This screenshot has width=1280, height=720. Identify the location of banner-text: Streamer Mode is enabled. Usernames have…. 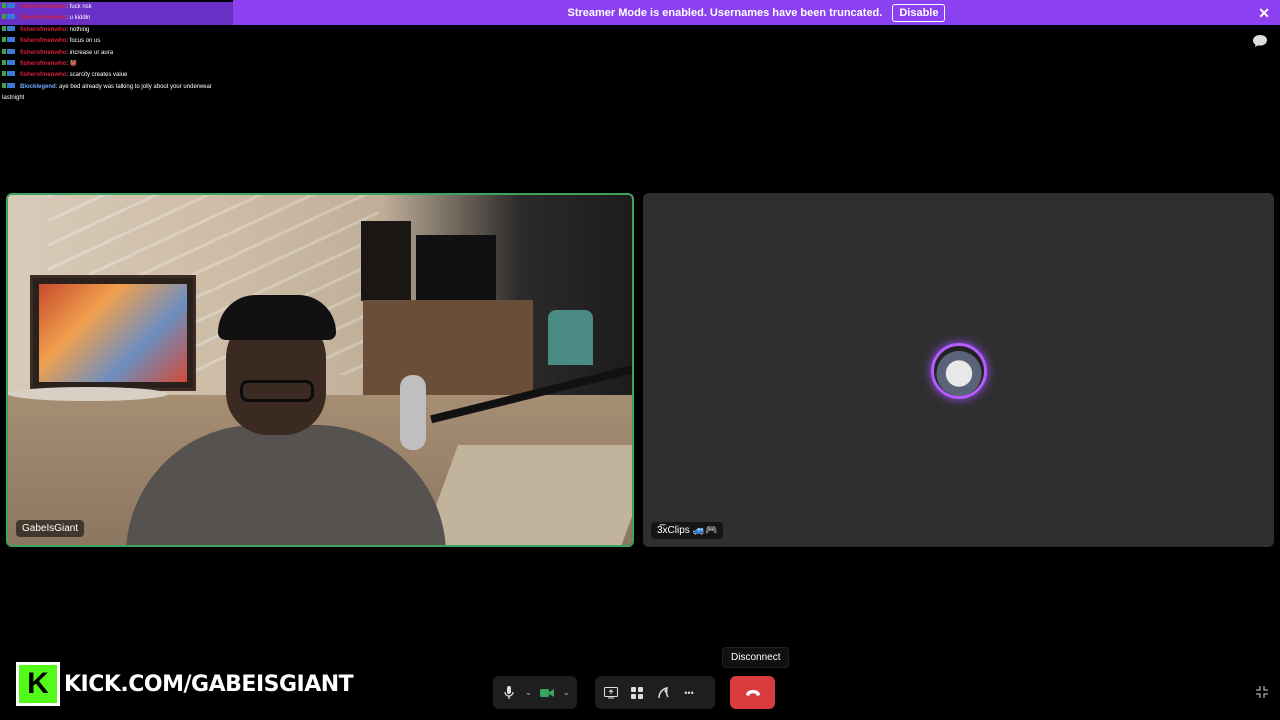
(725, 12).